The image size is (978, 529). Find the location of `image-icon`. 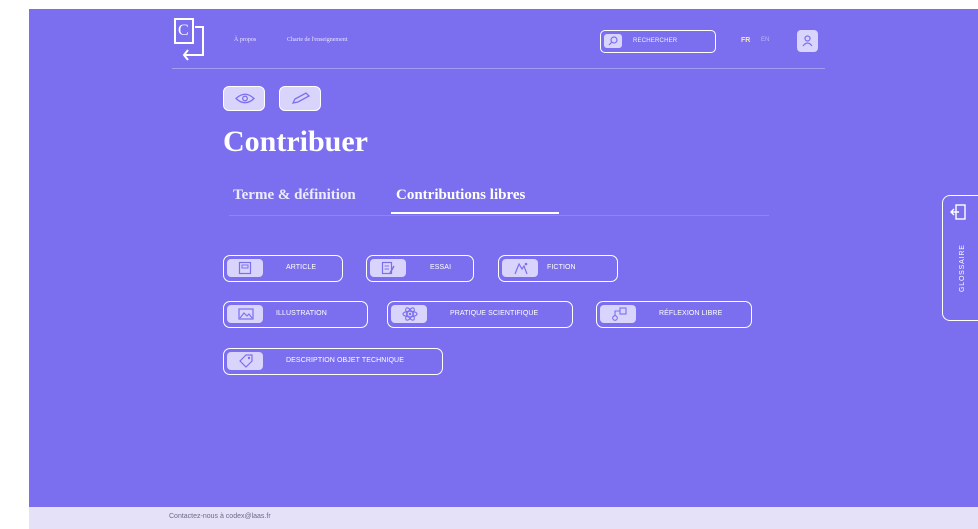

image-icon is located at coordinates (245, 314).